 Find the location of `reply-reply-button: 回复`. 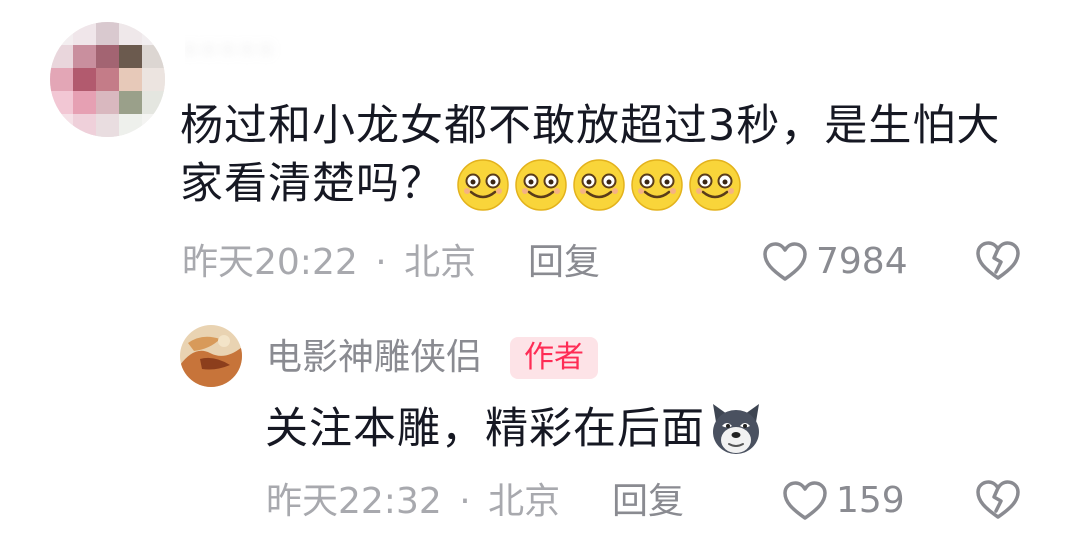

reply-reply-button: 回复 is located at coordinates (648, 502).